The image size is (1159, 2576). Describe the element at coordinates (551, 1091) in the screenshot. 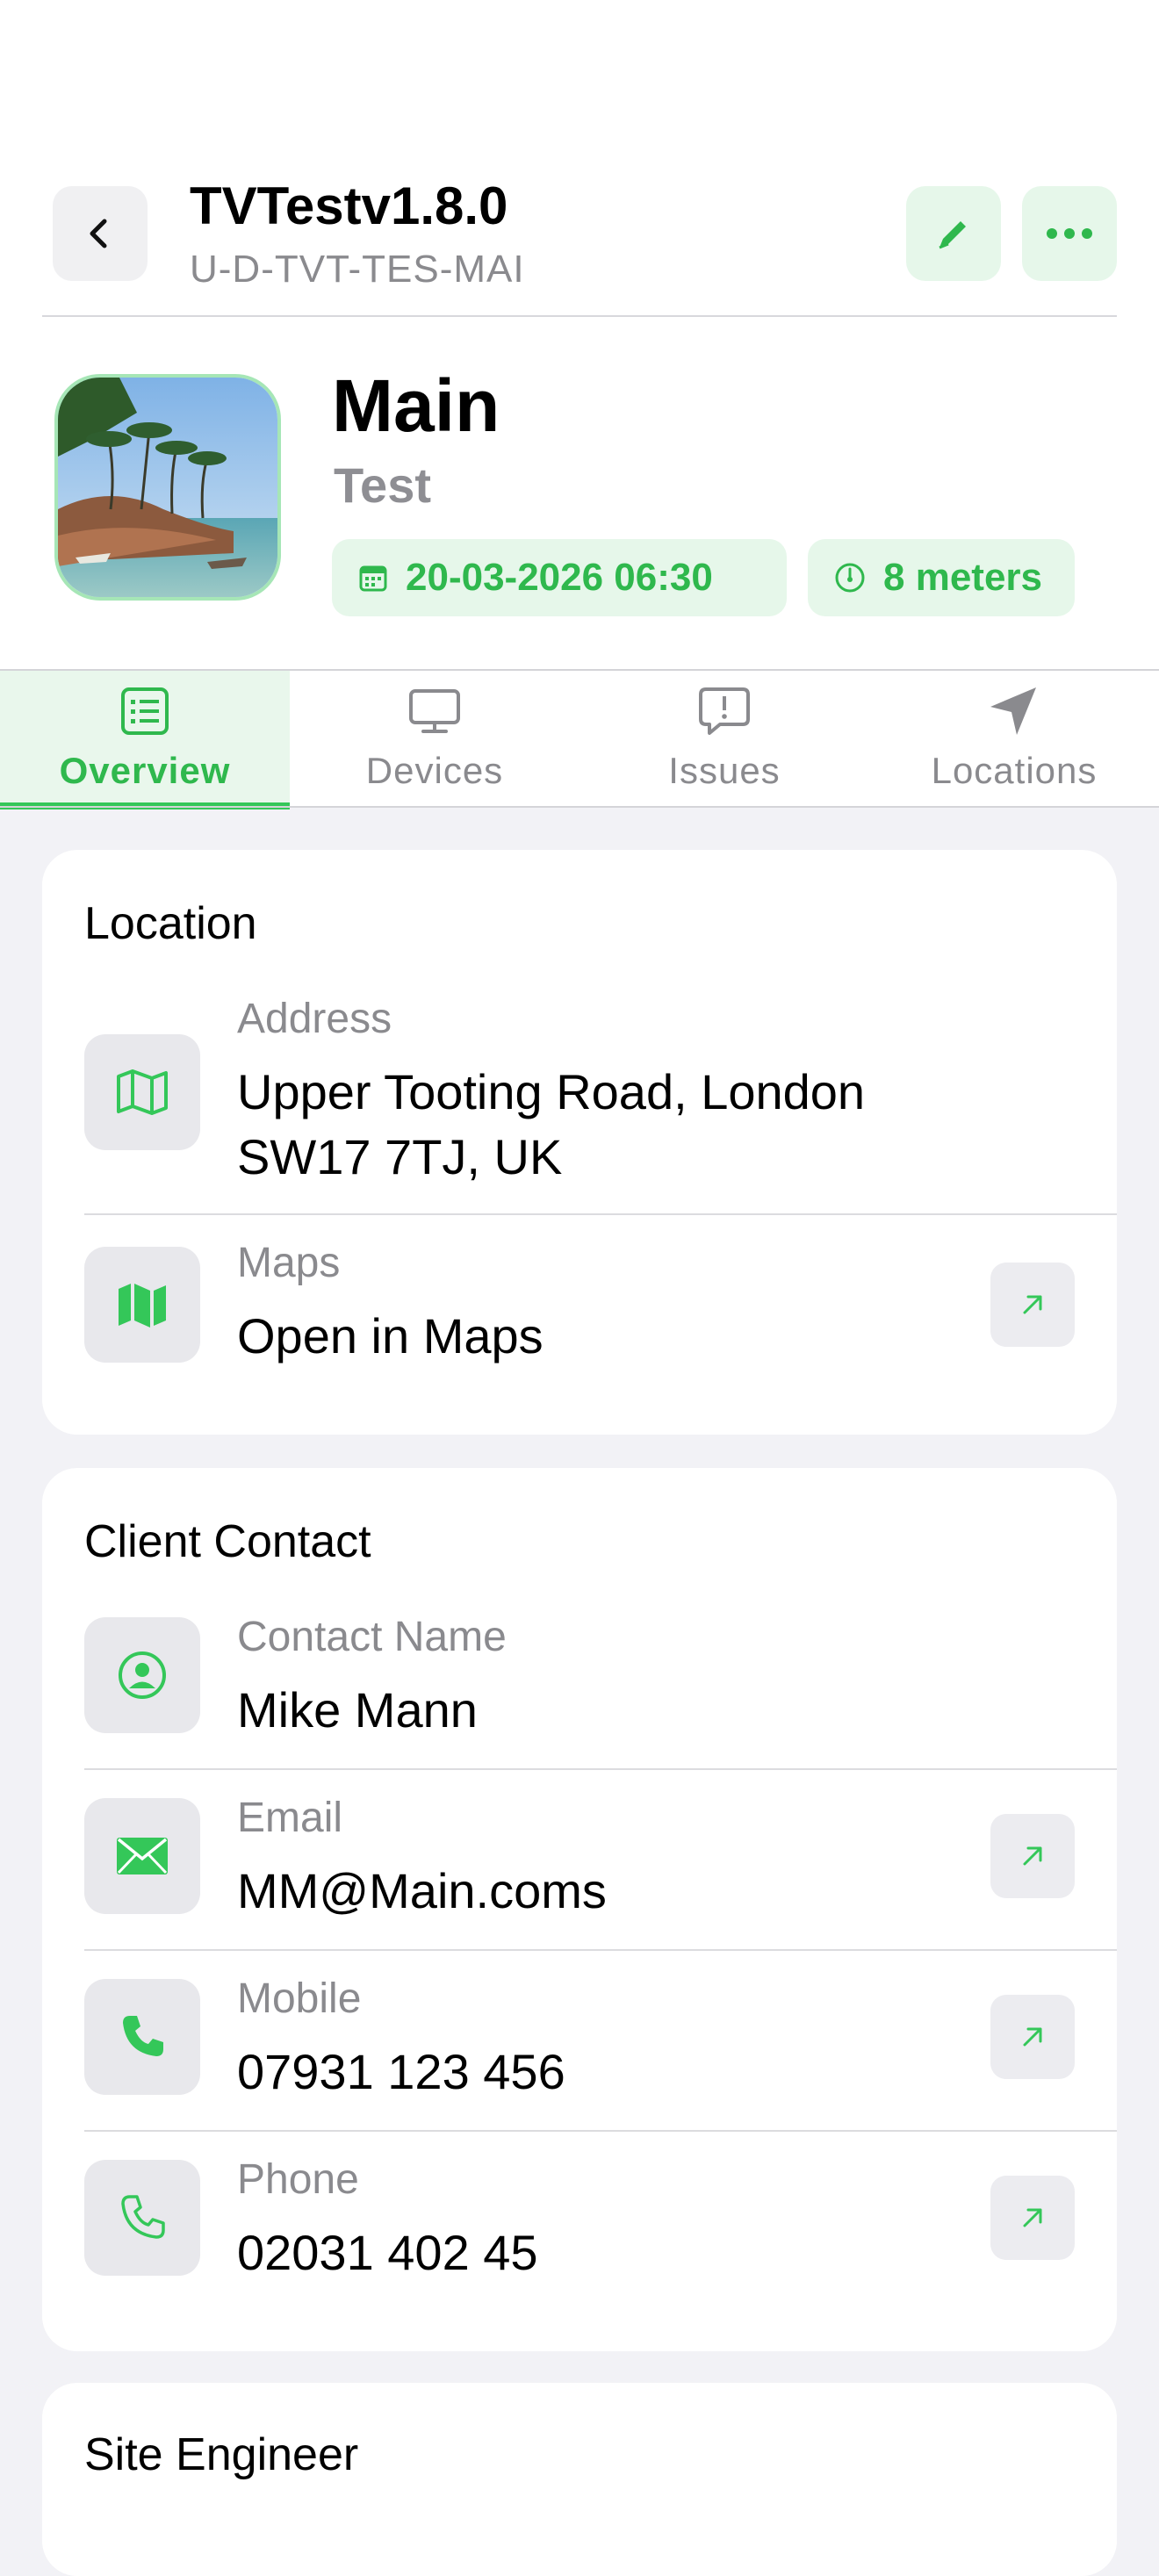

I see `address-line-1: Upper Tooting Road, London` at that location.